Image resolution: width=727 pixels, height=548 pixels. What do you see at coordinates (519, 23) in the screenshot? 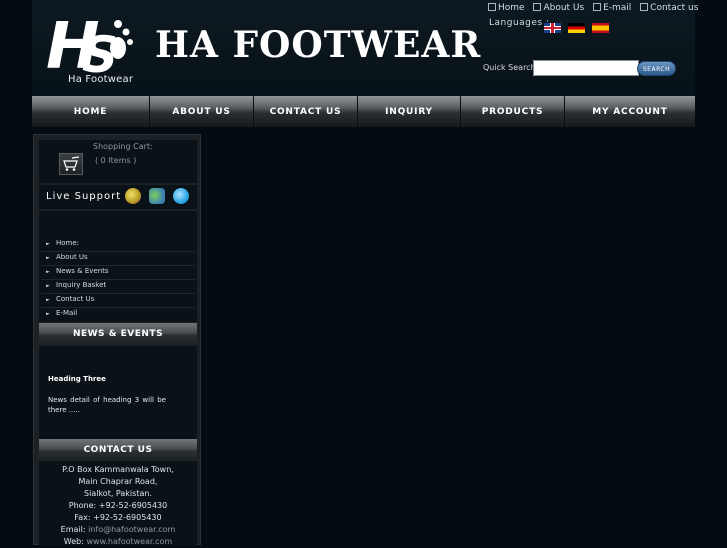
I see `languages-label: Languages :` at bounding box center [519, 23].